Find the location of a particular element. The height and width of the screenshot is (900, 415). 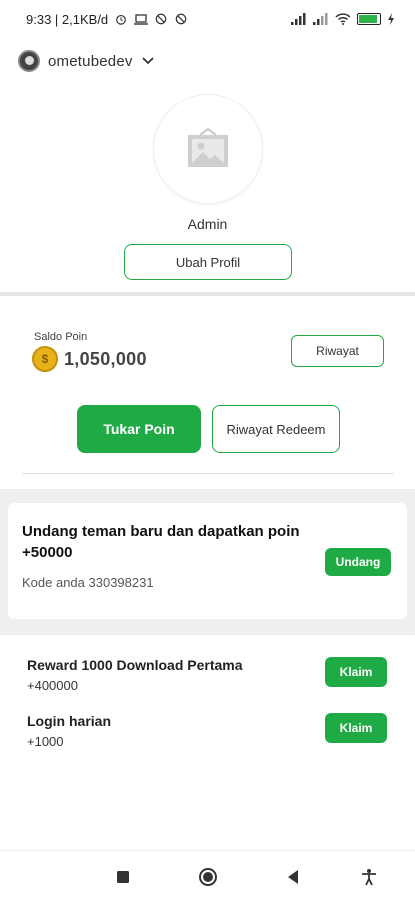

exchange-points-button: Tukar Poin is located at coordinates (139, 429).